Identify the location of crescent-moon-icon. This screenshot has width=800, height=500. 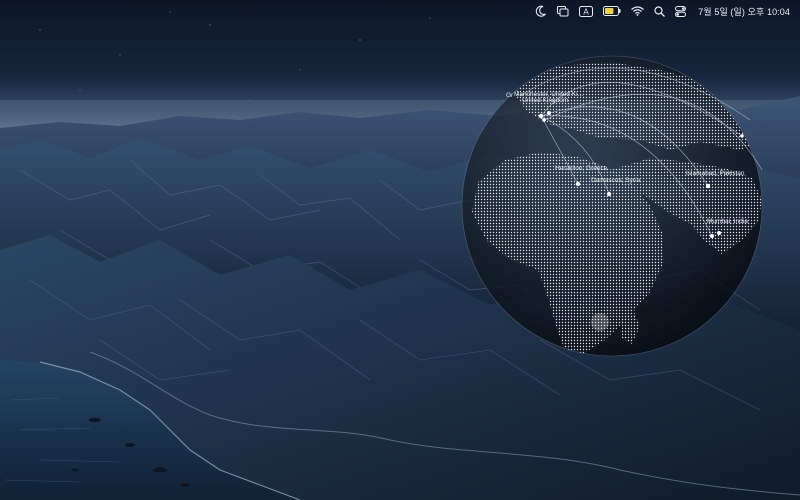
(541, 11).